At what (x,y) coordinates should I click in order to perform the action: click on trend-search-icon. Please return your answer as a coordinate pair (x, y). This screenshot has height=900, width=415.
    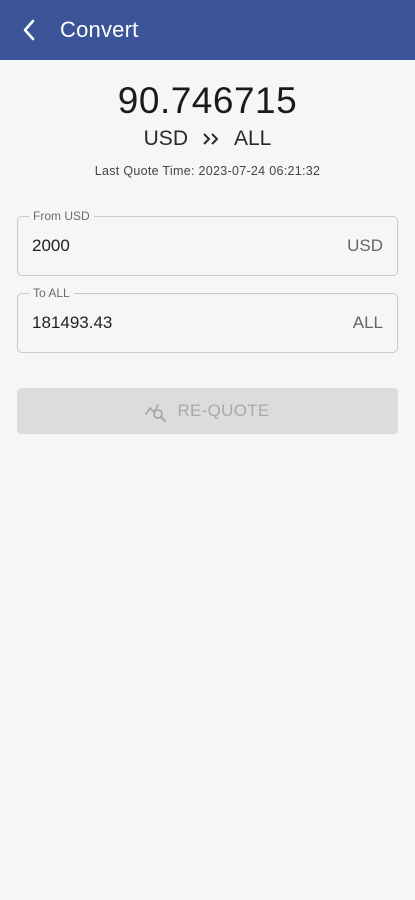
    Looking at the image, I should click on (157, 412).